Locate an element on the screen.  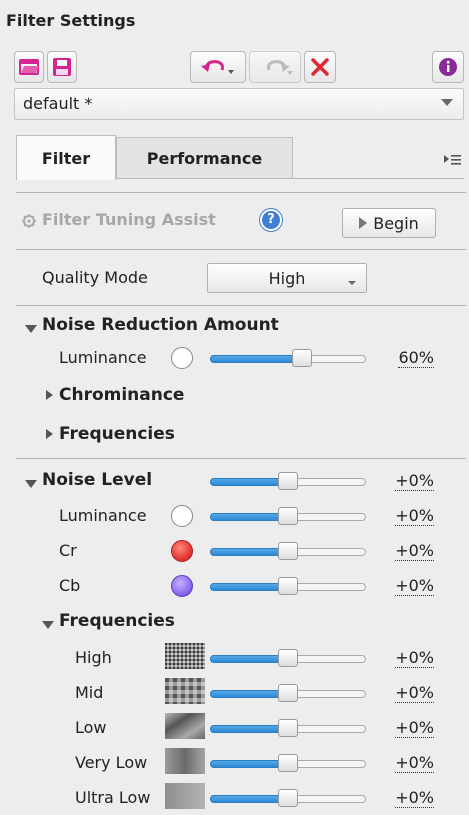
freq-low-slider is located at coordinates (288, 729).